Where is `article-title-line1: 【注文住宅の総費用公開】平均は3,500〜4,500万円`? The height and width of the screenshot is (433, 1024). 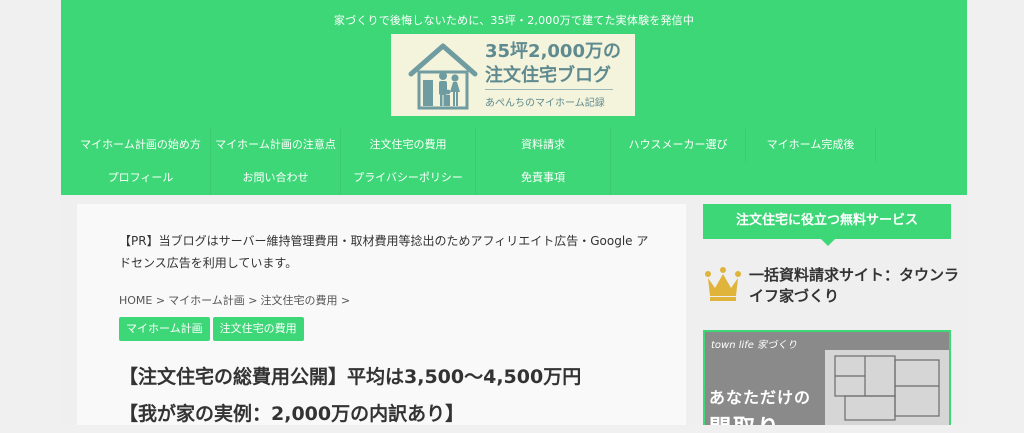 article-title-line1: 【注文住宅の総費用公開】平均は3,500〜4,500万円 is located at coordinates (350, 377).